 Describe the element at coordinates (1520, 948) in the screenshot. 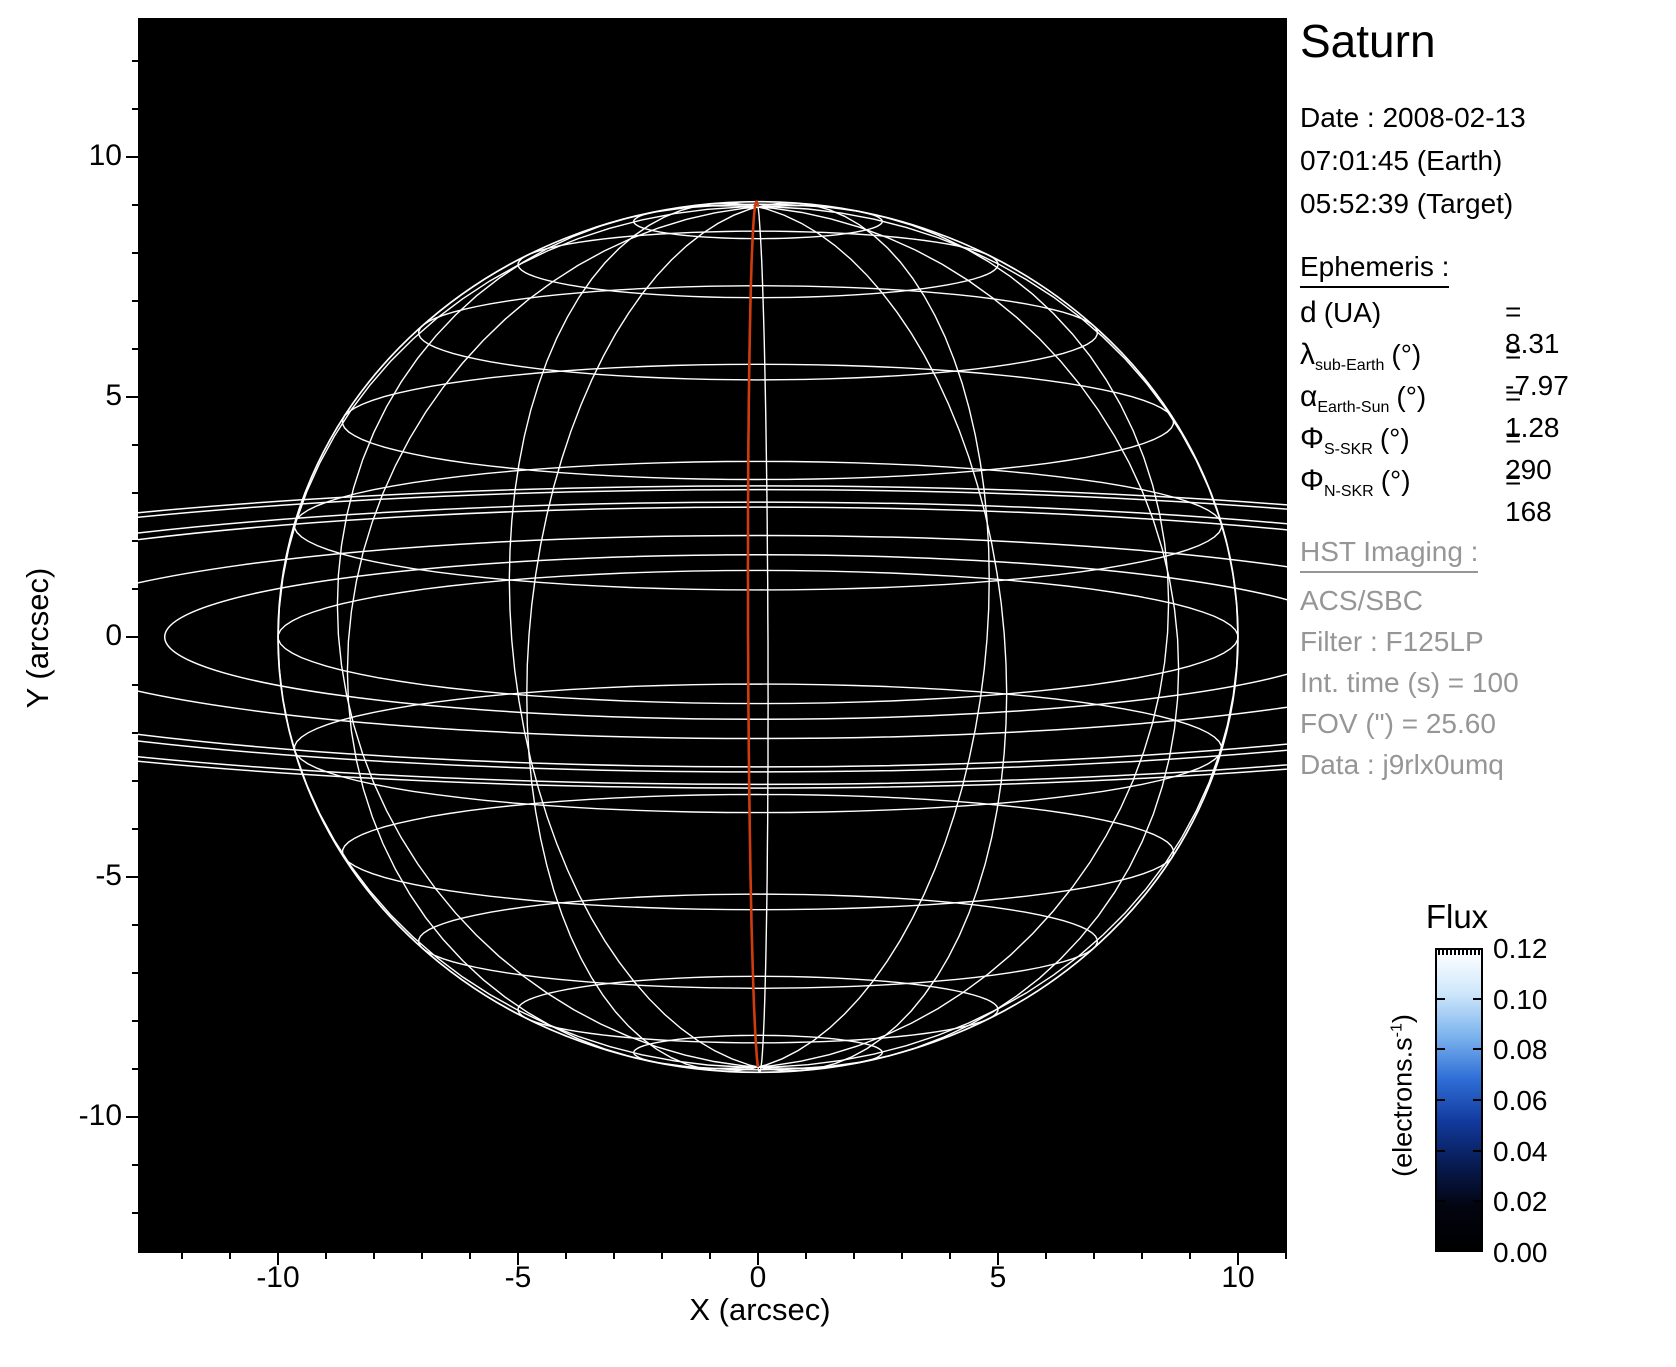

I see `colorbar-tick-label: 0.12` at that location.